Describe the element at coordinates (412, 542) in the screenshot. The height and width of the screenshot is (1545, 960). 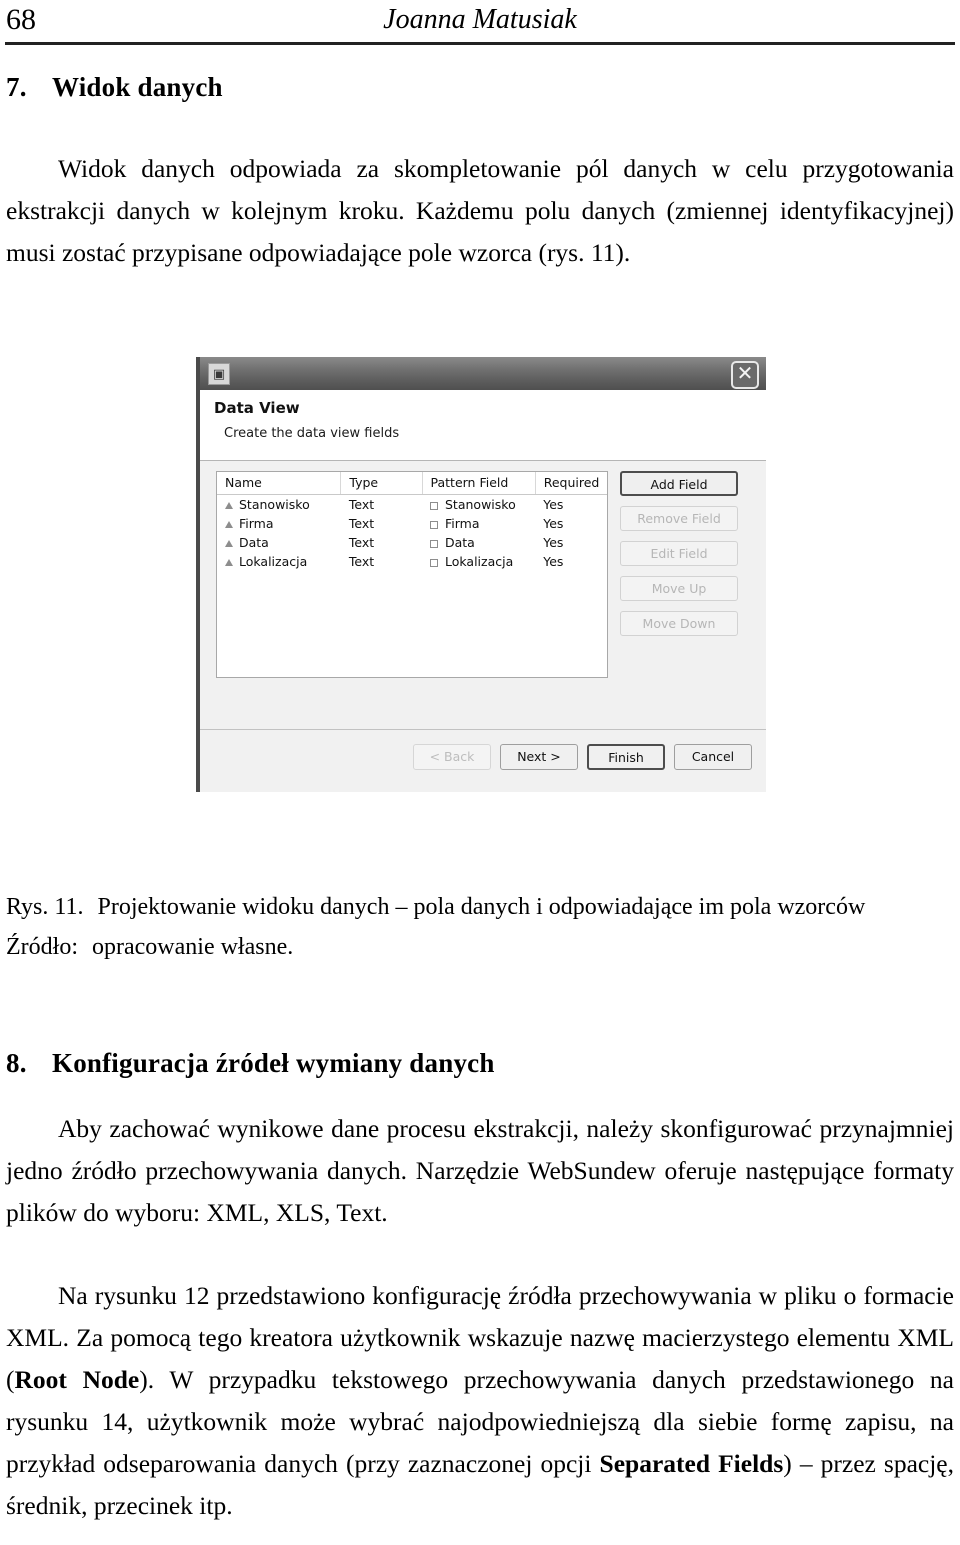
I see `table-row: Data Text Data Yes` at that location.